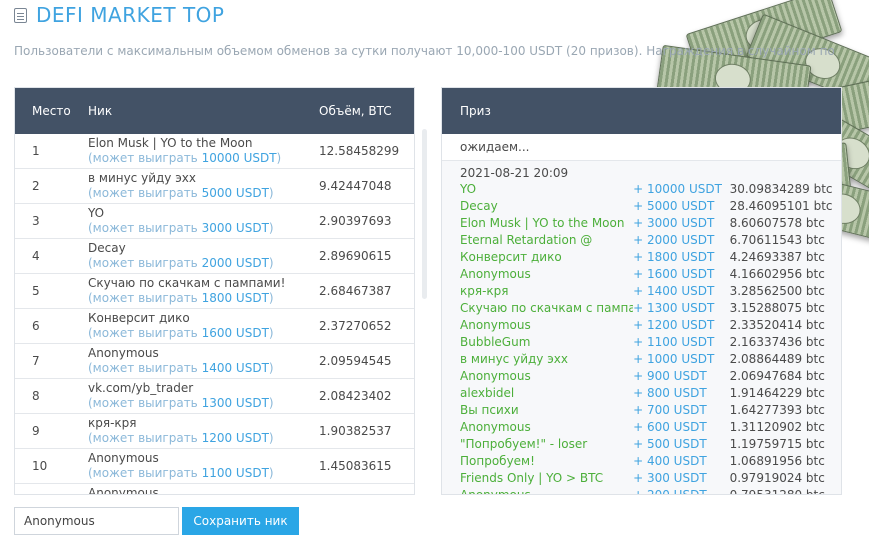  Describe the element at coordinates (777, 308) in the screenshot. I see `prize-btc-volume: 3.15288075 btc` at that location.